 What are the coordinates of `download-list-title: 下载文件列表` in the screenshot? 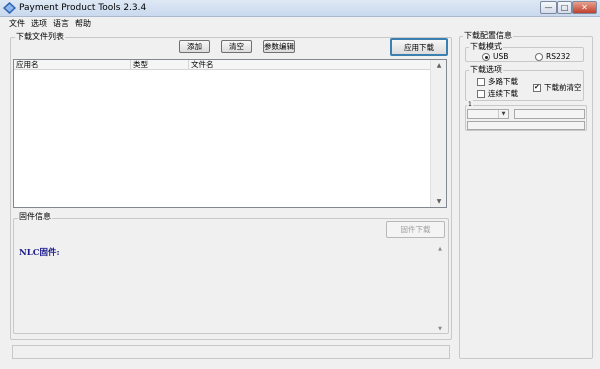 It's located at (40, 37).